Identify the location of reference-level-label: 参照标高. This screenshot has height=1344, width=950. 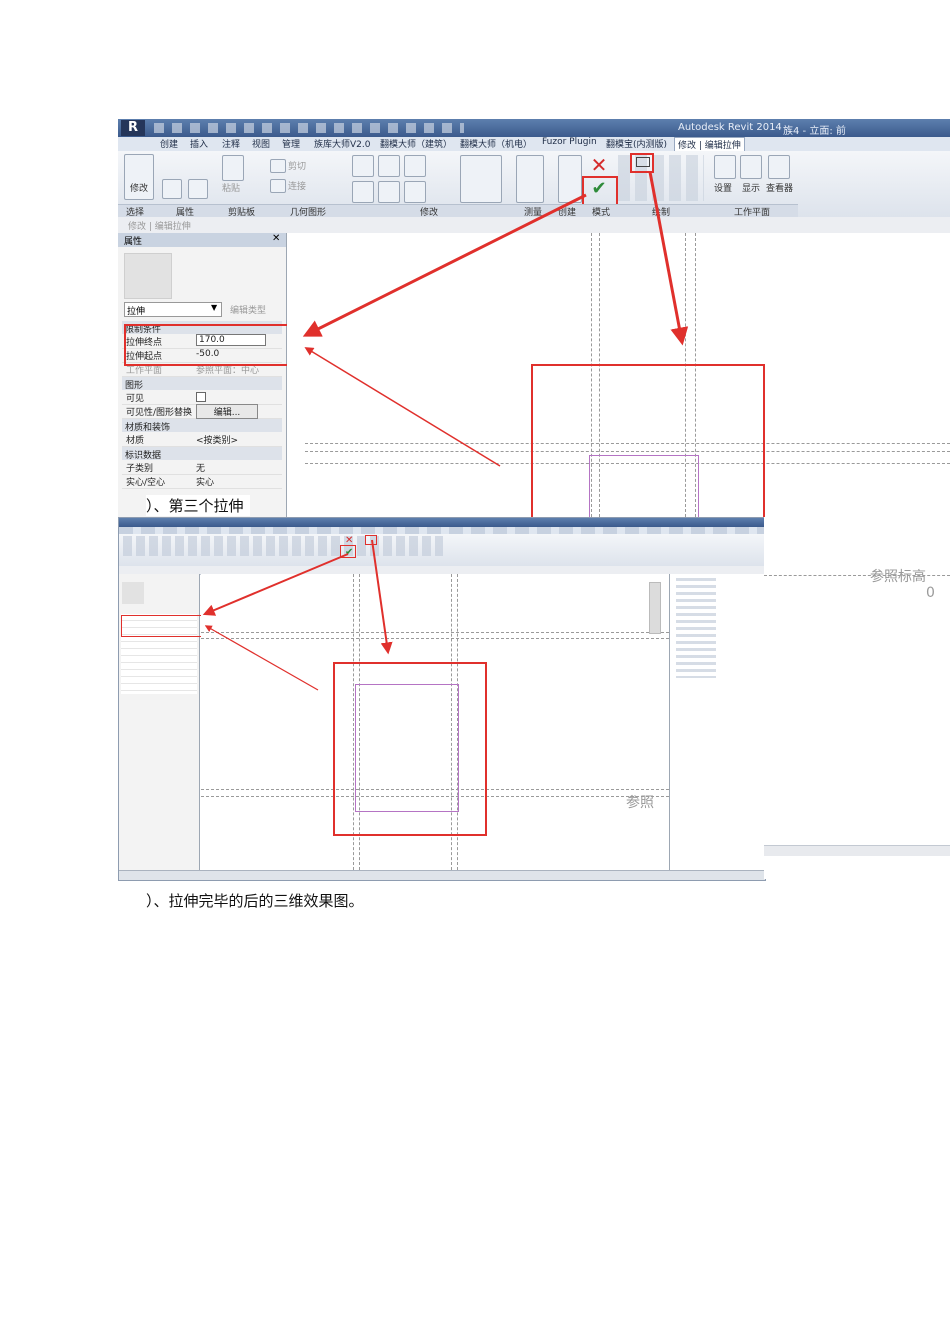
(898, 577).